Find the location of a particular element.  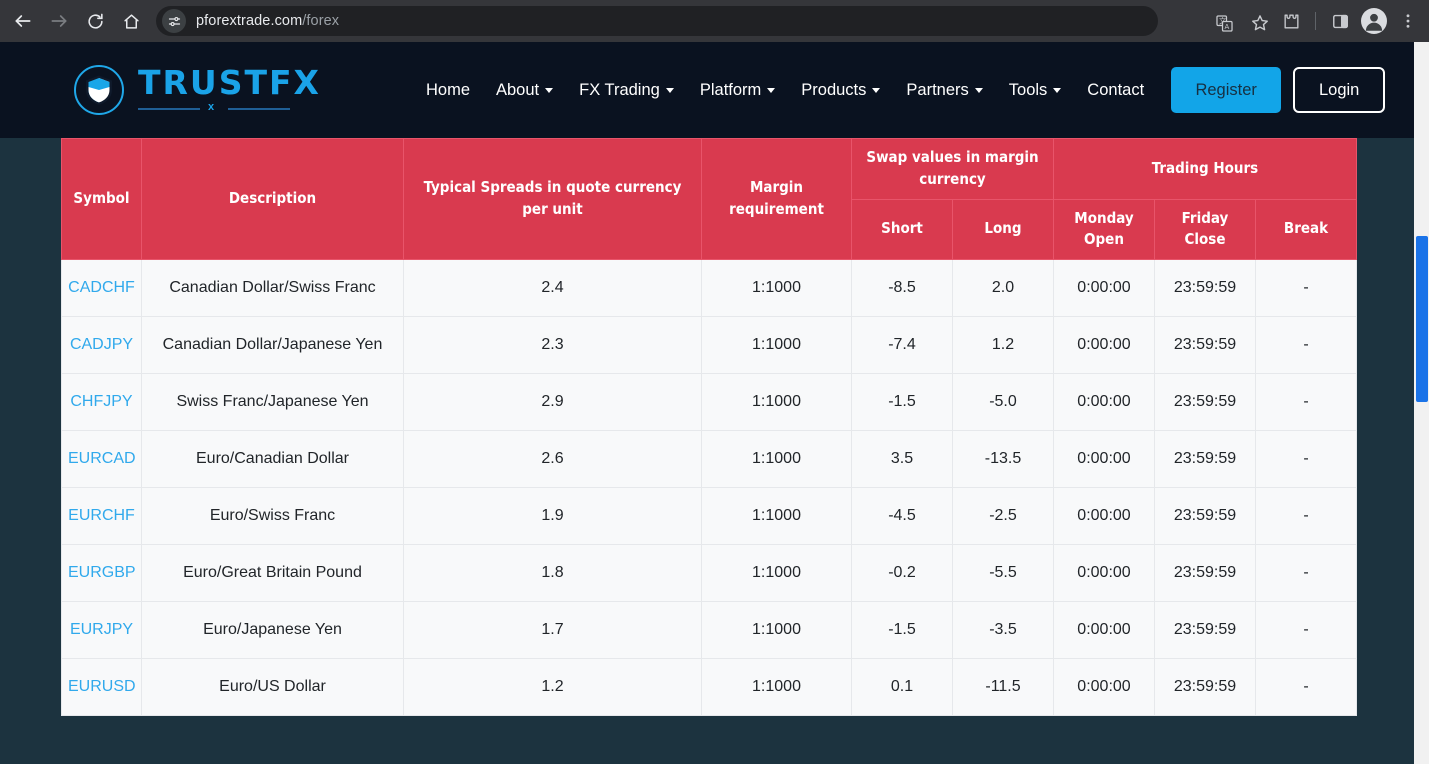

symbol-link: EURUSD is located at coordinates (102, 686).